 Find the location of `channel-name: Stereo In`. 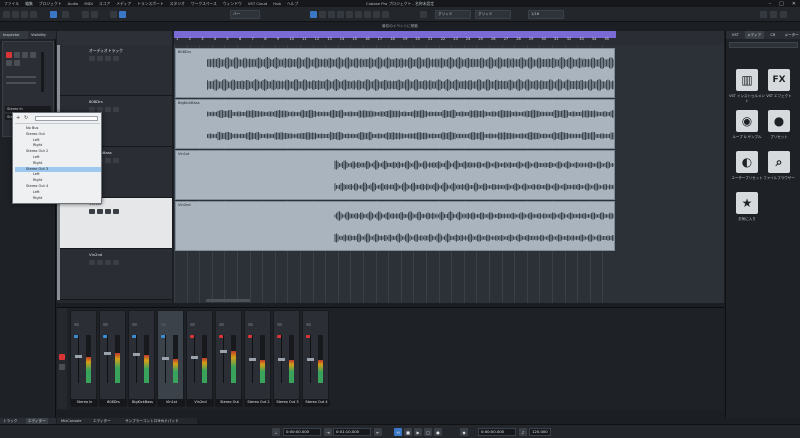

channel-name: Stereo In is located at coordinates (84, 402).